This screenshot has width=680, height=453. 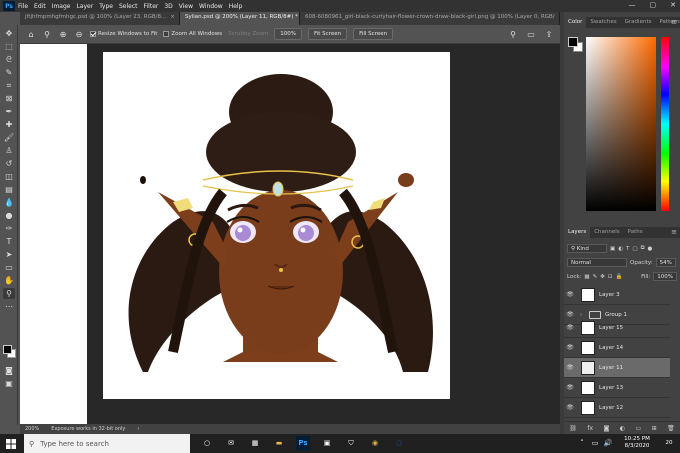 I want to click on frame-tool-icon: ⊠, so click(x=9, y=98).